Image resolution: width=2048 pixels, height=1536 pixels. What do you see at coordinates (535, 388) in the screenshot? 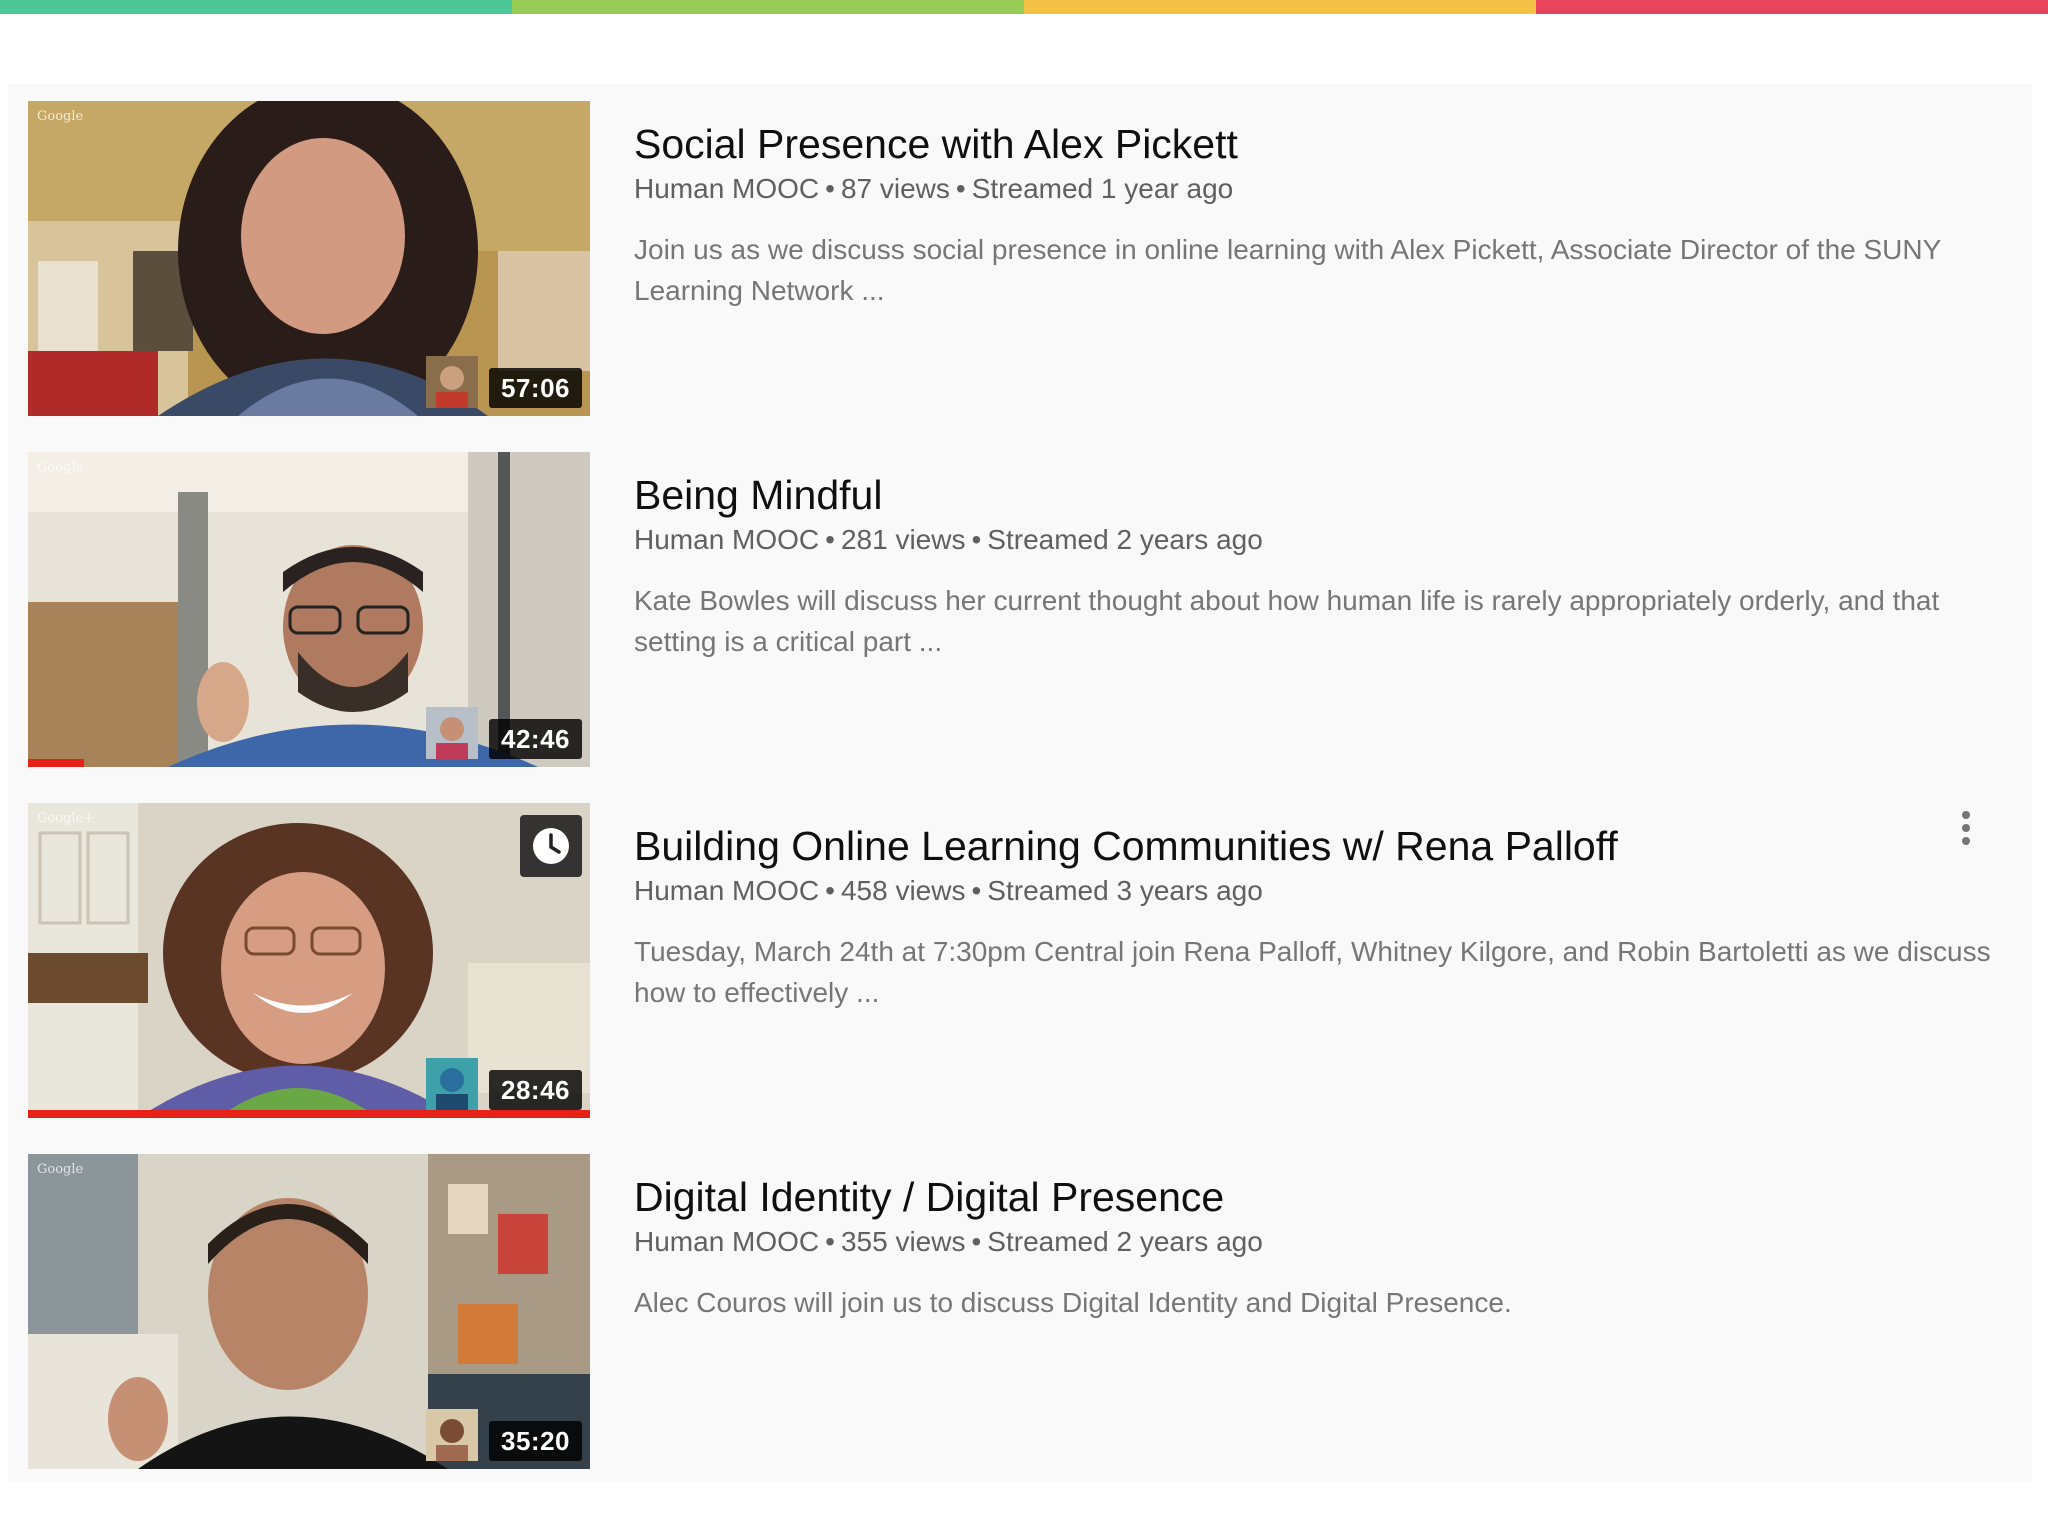
I see `video-duration: 57:06` at bounding box center [535, 388].